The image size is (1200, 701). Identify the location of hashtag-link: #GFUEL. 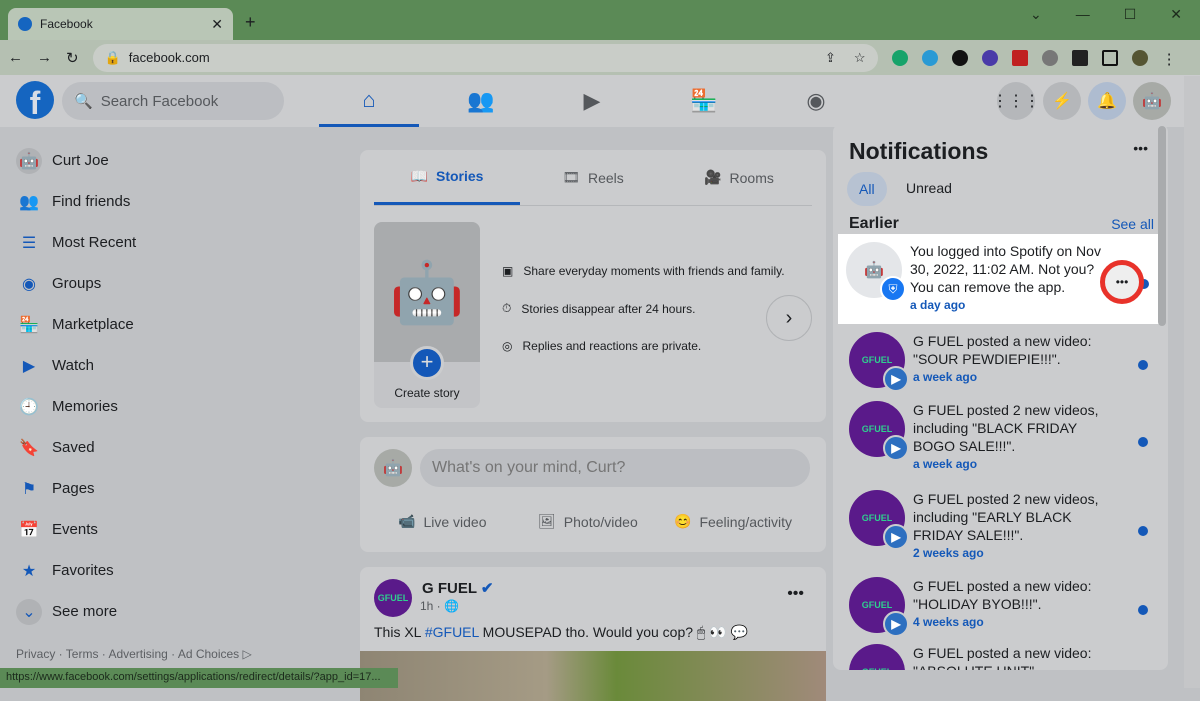
(452, 632).